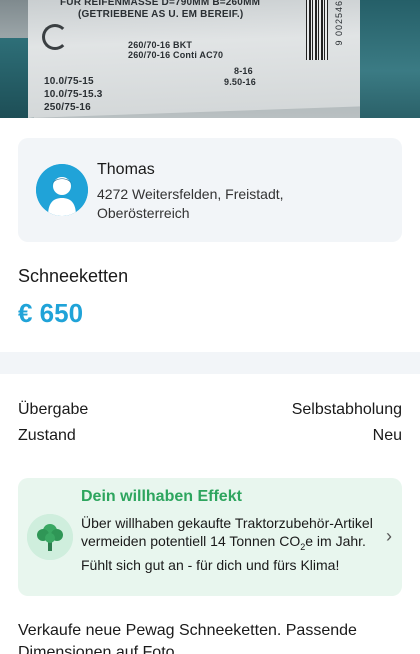 The height and width of the screenshot is (654, 420). What do you see at coordinates (53, 409) in the screenshot?
I see `attribute-label-handover: Übergabe` at bounding box center [53, 409].